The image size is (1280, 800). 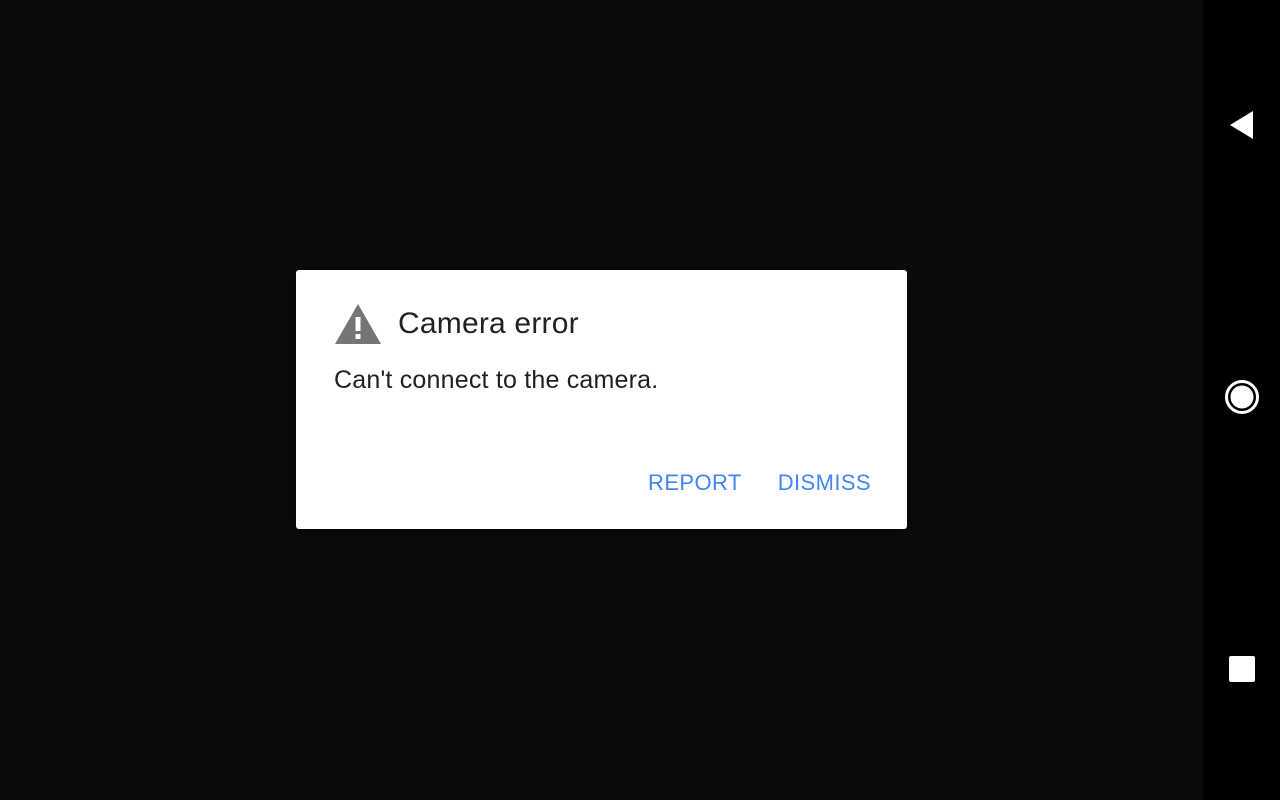 I want to click on warning-icon, so click(x=358, y=324).